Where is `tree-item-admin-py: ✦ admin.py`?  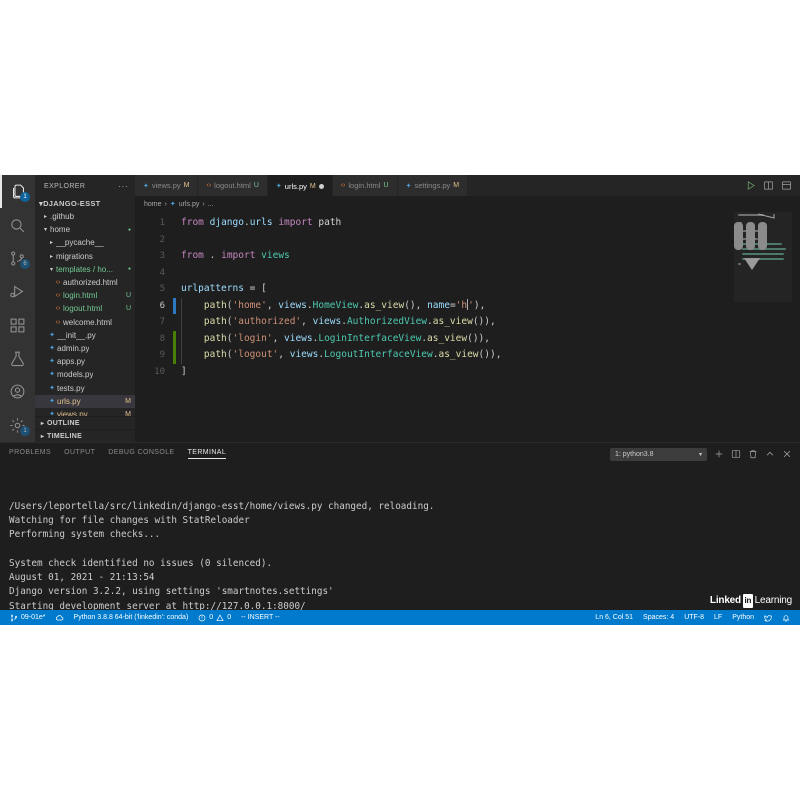
tree-item-admin-py: ✦ admin.py is located at coordinates (85, 348).